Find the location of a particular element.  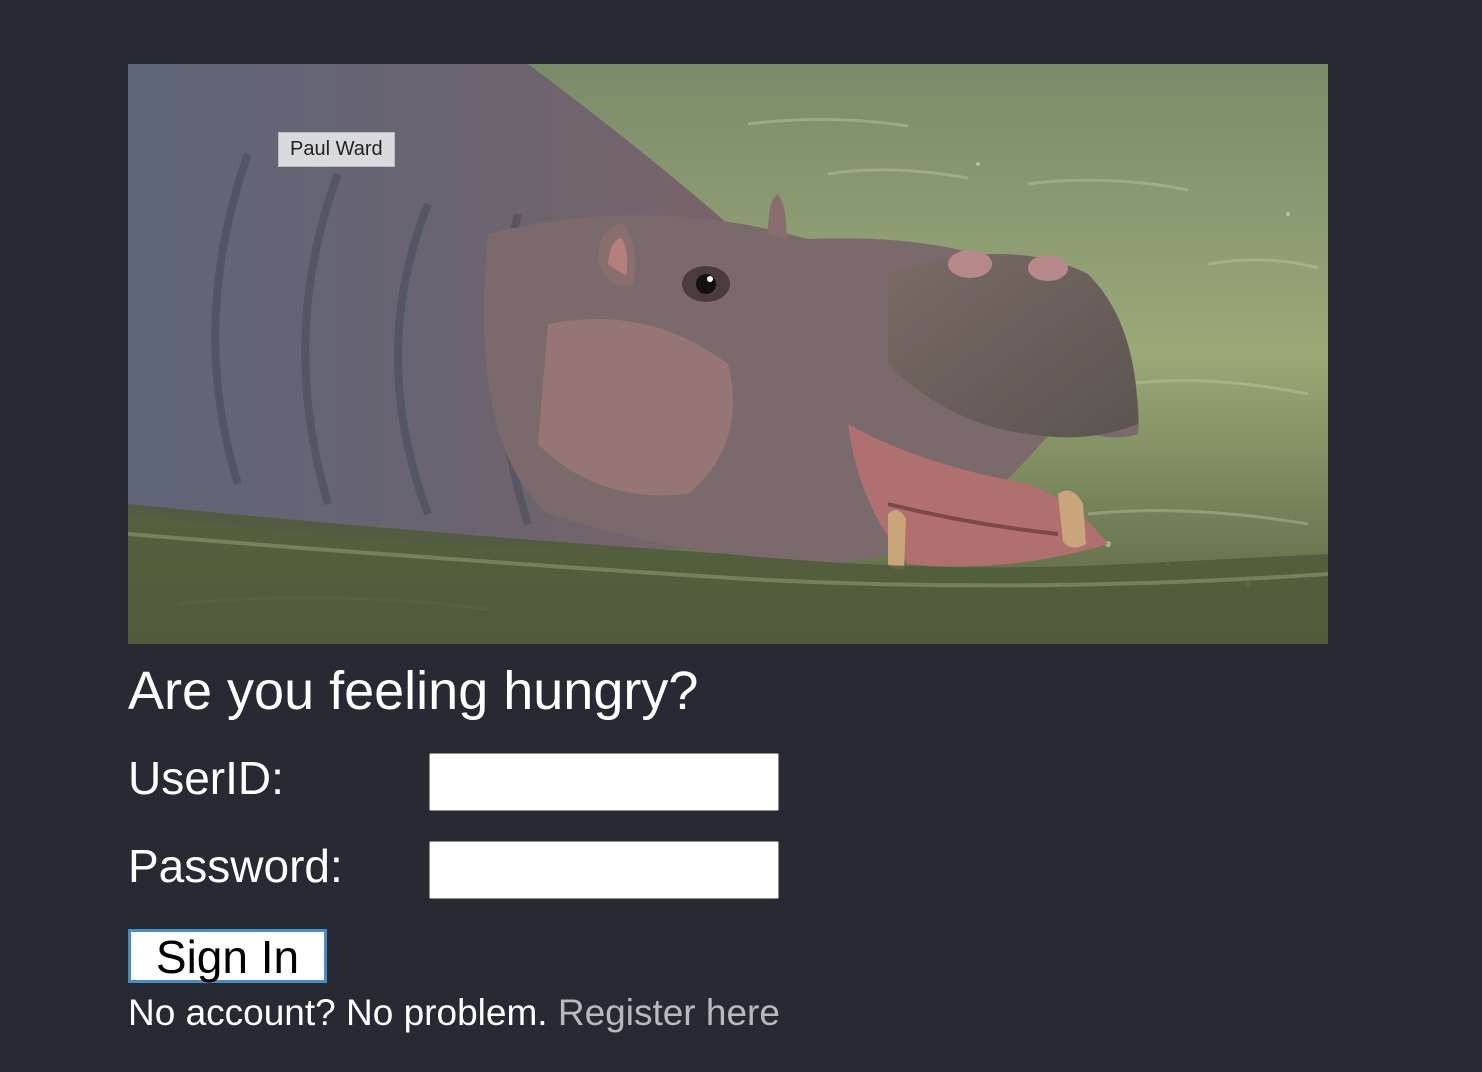

photo-credit-tooltip: Paul Ward is located at coordinates (336, 149).